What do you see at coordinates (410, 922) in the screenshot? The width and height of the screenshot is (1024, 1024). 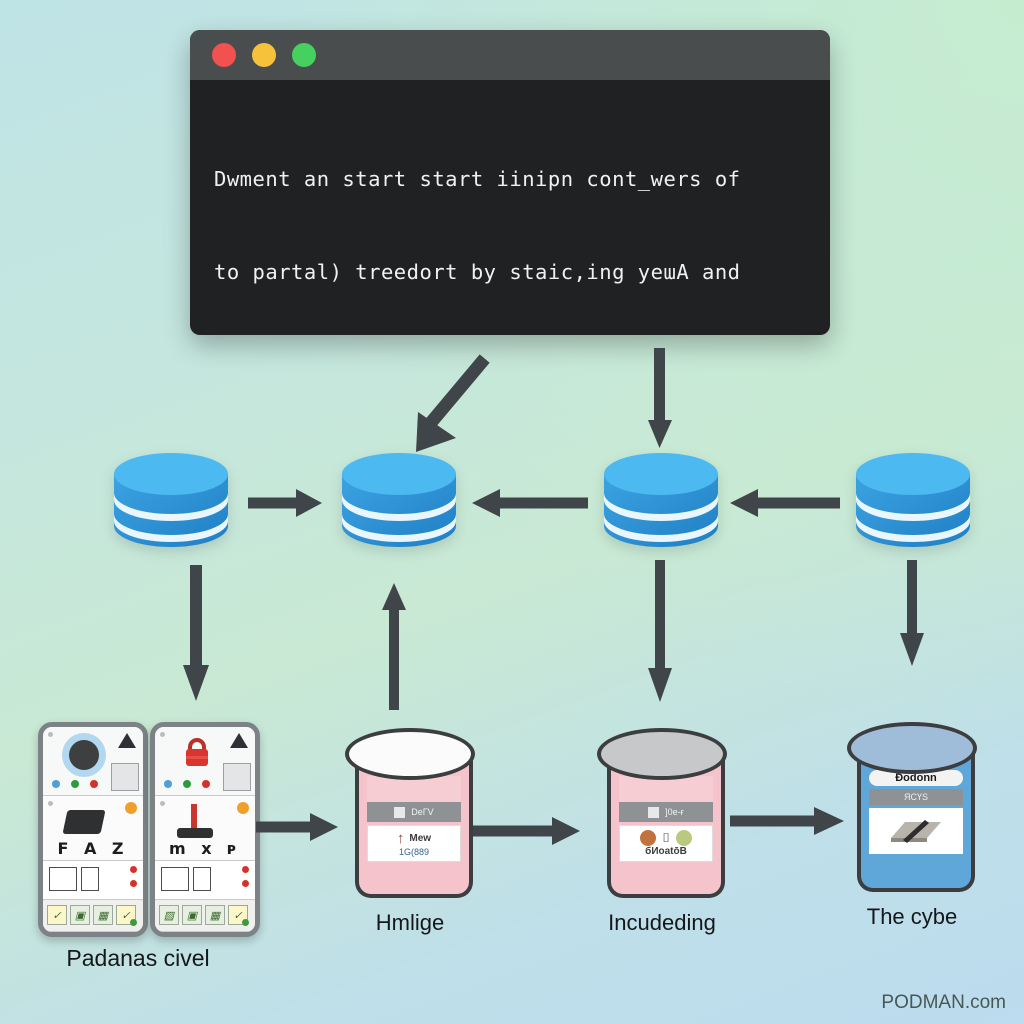 I see `jar-1-caption: Hmlige` at bounding box center [410, 922].